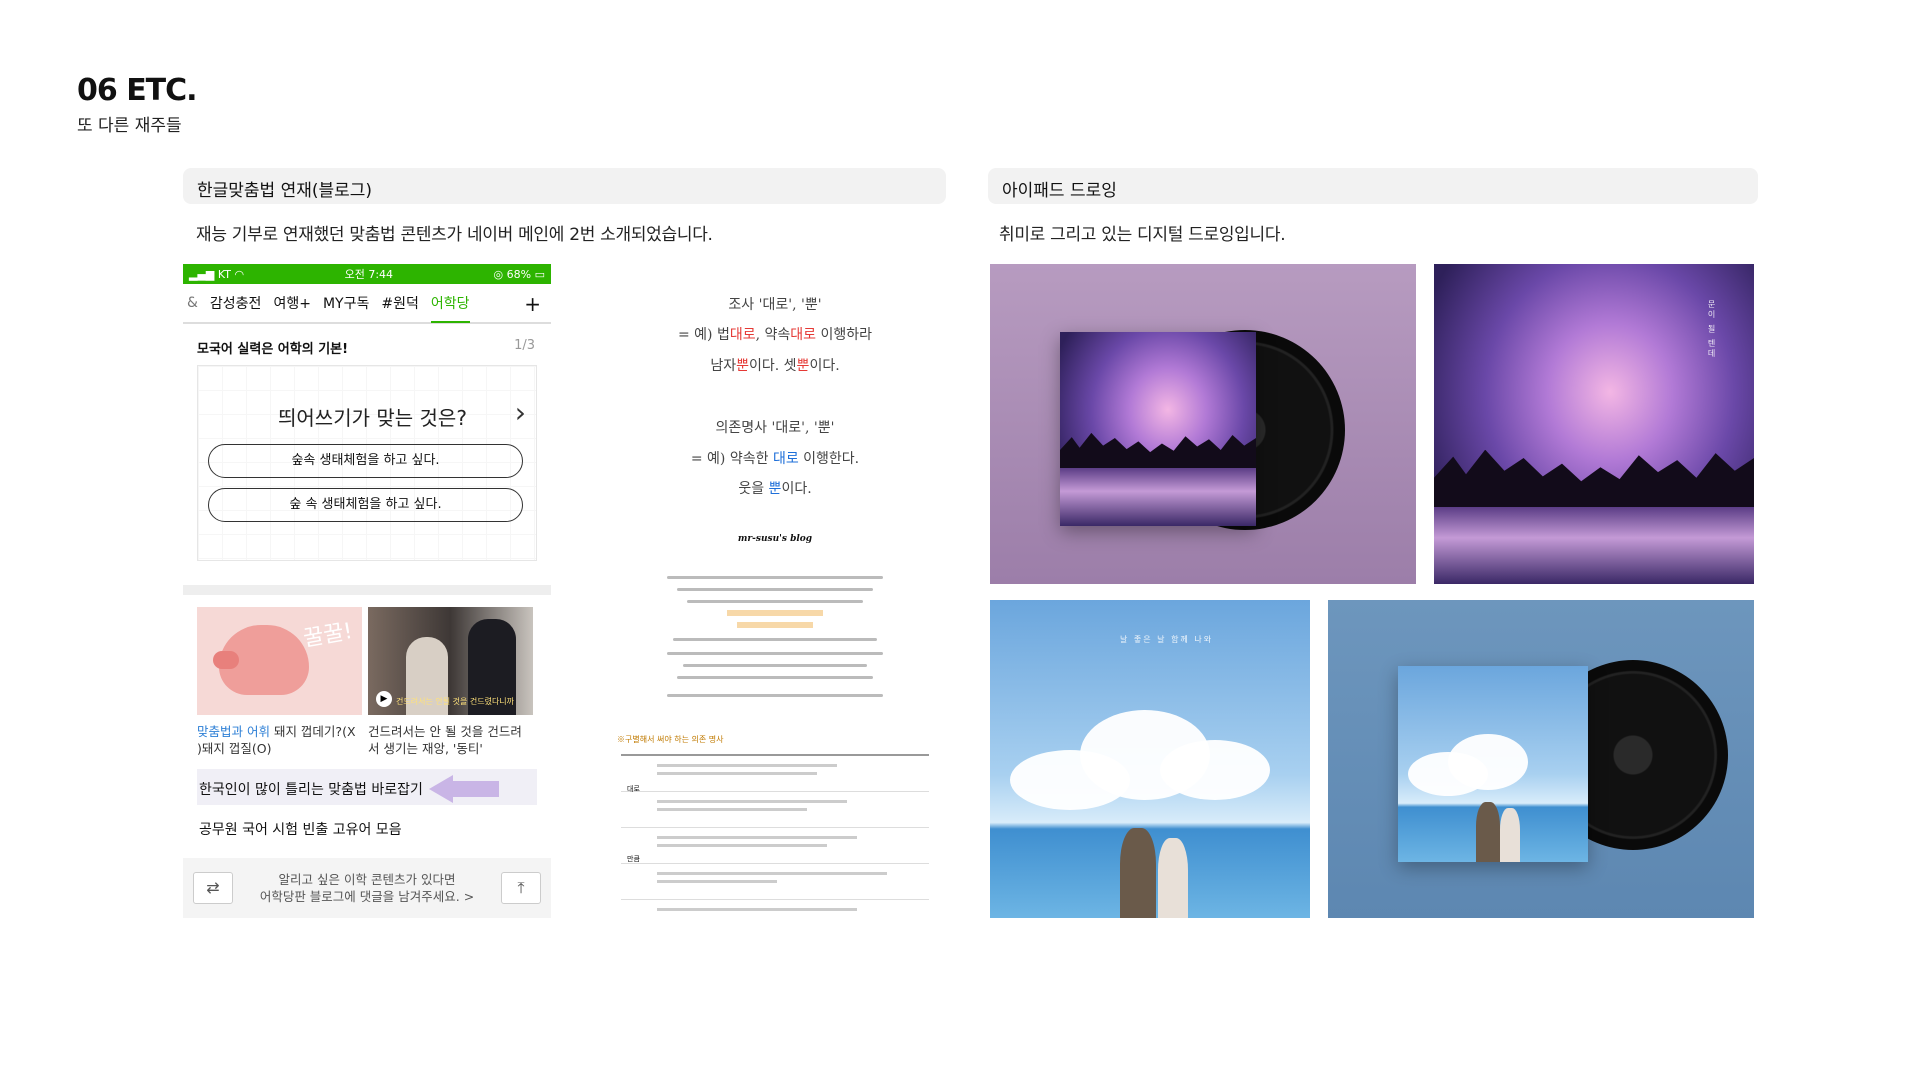 The image size is (1920, 1080). I want to click on quiz-option-button: 숲속 생태체험을 하고 싶다., so click(365, 461).